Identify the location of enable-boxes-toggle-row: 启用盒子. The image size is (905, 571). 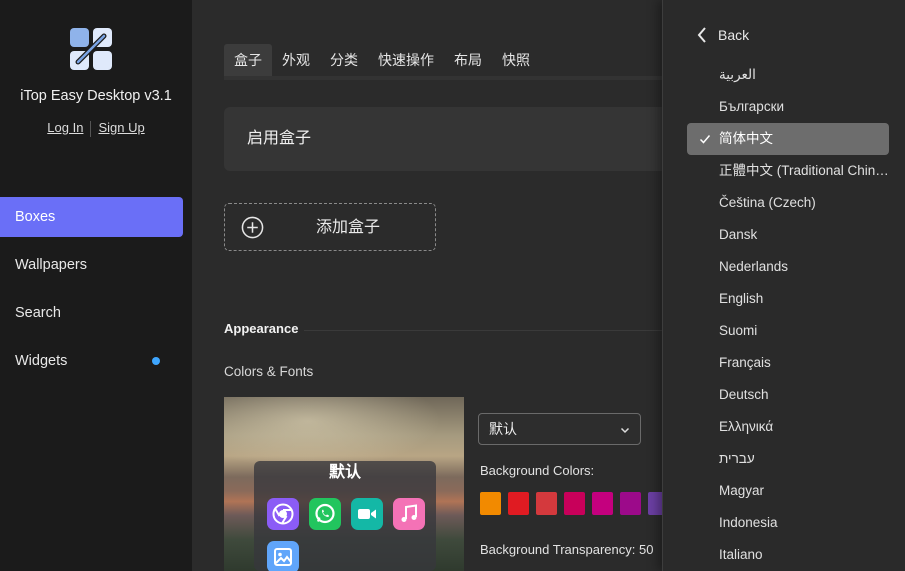
(443, 139).